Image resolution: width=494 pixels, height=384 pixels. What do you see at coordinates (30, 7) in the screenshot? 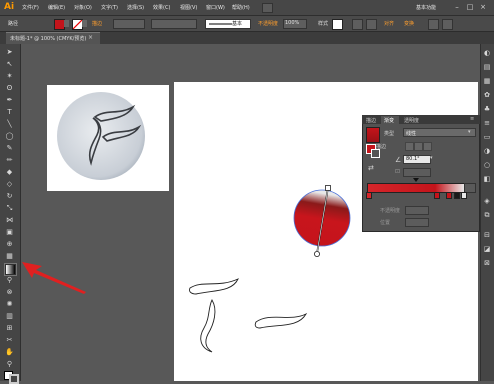
I see `menu-file: 文件(F)` at bounding box center [30, 7].